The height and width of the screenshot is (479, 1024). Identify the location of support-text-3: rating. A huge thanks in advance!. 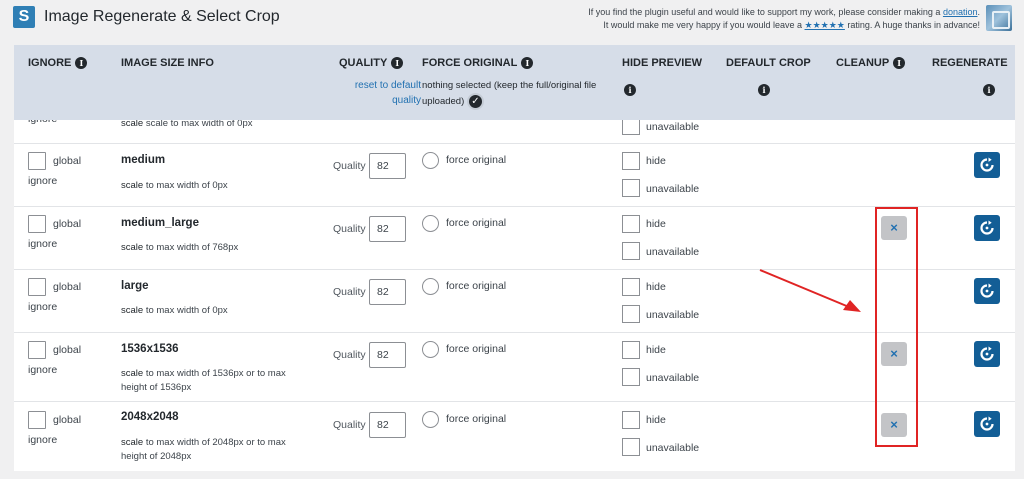
(913, 25).